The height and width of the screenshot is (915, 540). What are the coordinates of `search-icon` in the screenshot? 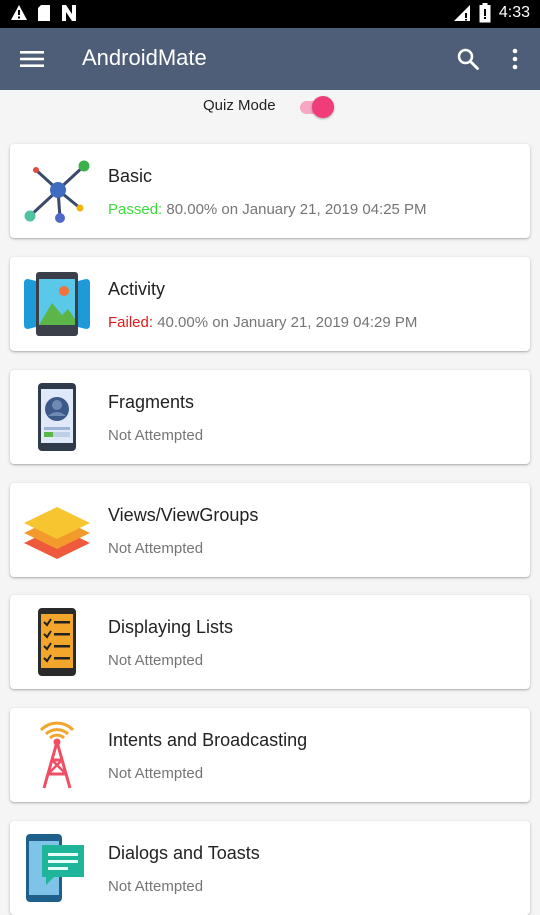 It's located at (468, 59).